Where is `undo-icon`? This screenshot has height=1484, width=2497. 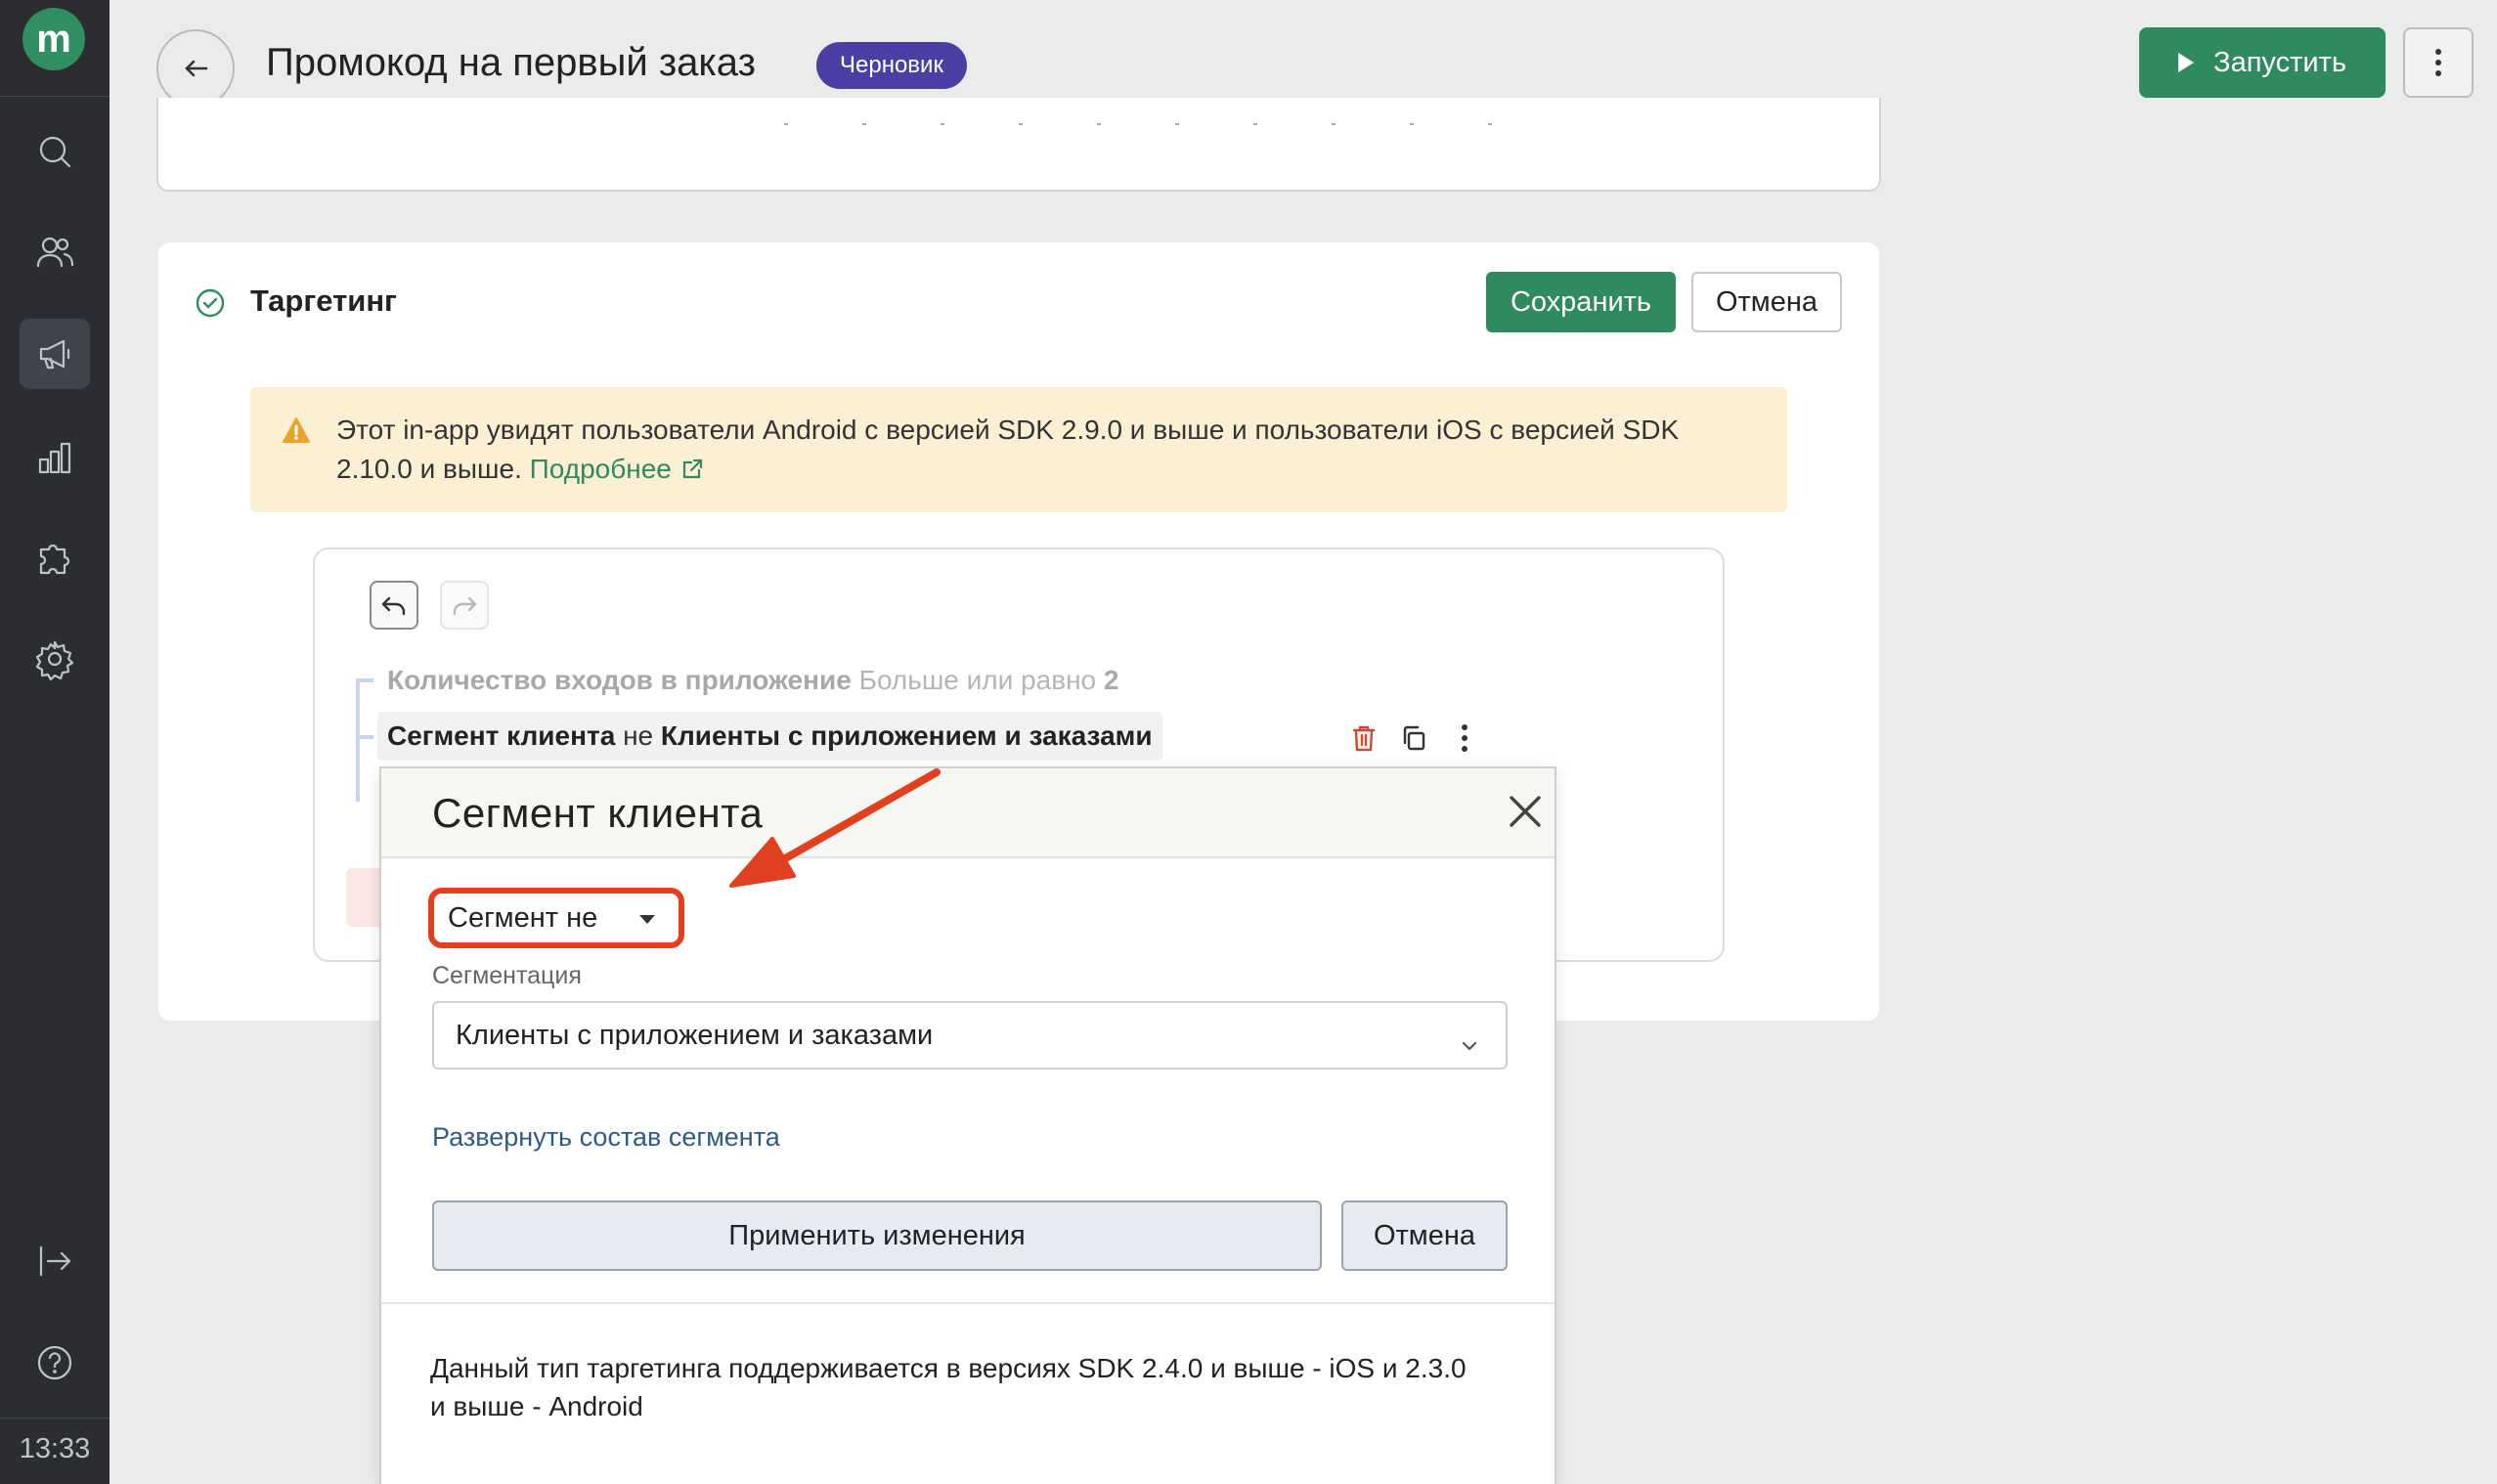 undo-icon is located at coordinates (393, 606).